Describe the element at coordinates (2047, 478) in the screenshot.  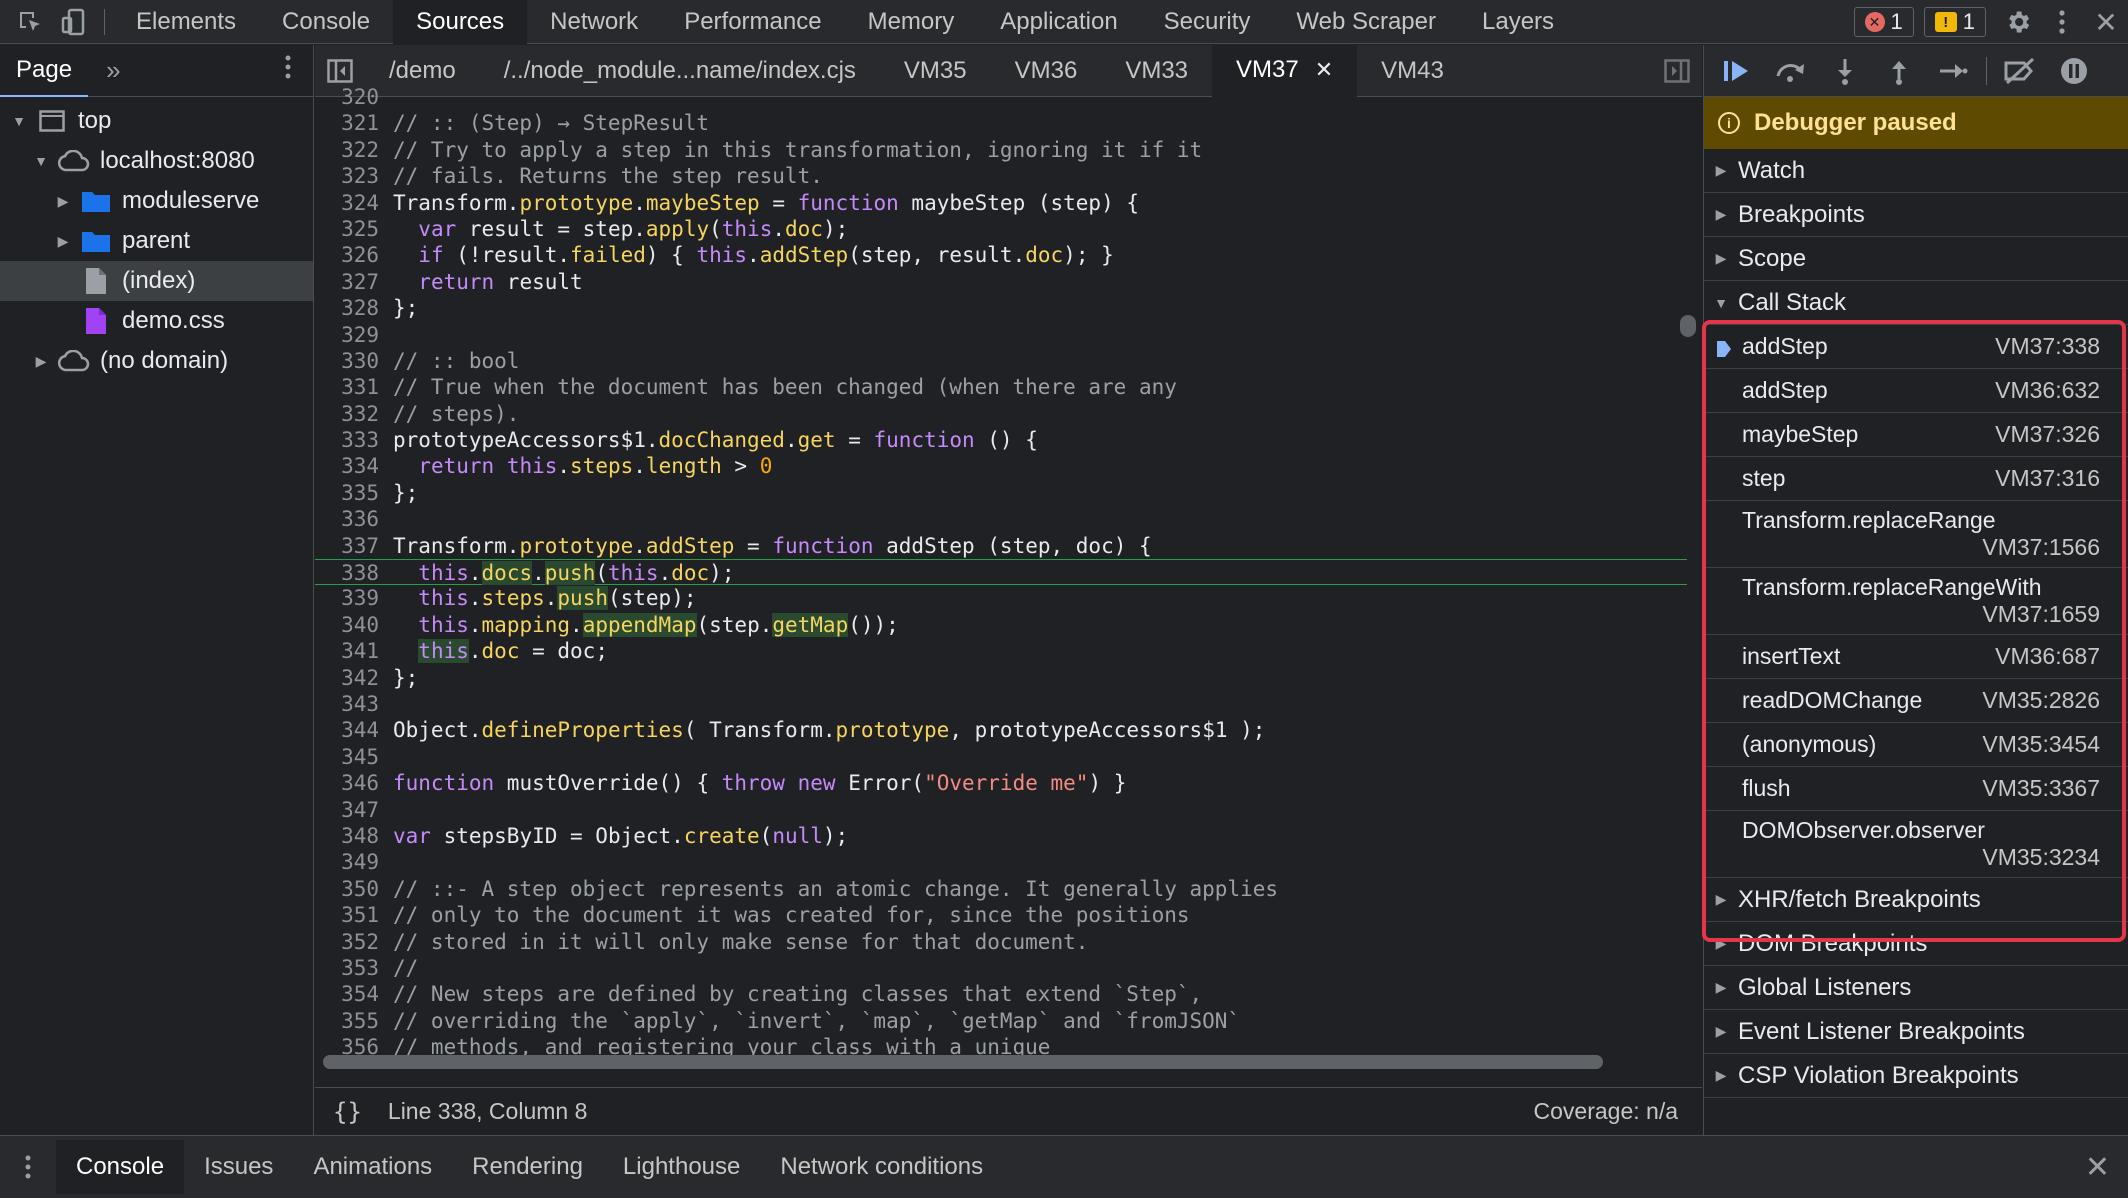
I see `frame-location: VM37:316` at that location.